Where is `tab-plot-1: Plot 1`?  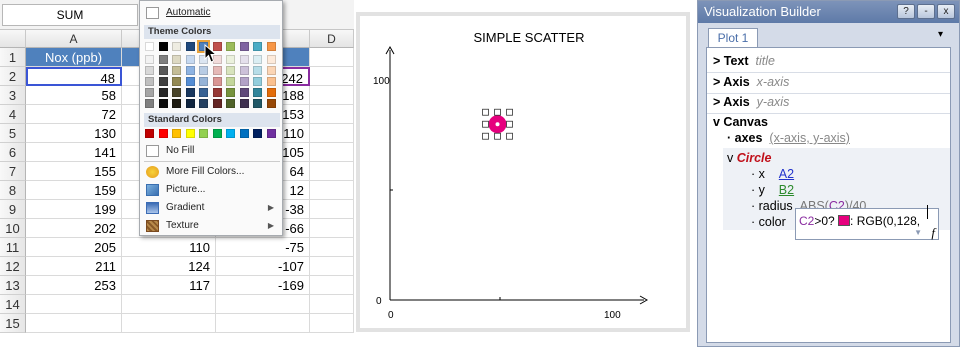 tab-plot-1: Plot 1 is located at coordinates (733, 38).